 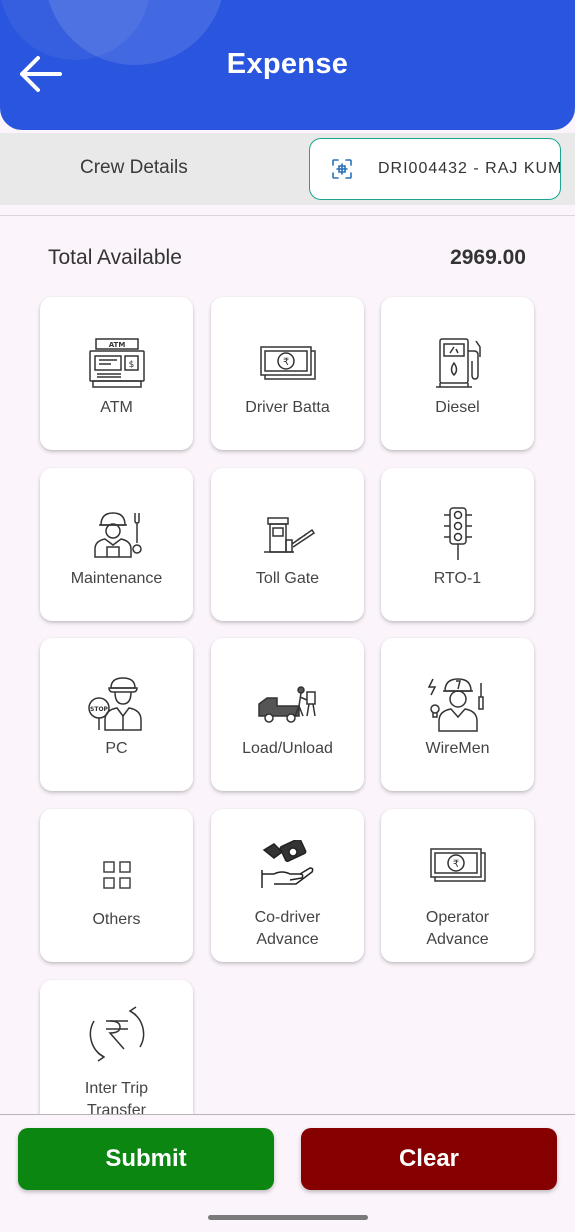 I want to click on clear-button: Clear, so click(x=429, y=1159).